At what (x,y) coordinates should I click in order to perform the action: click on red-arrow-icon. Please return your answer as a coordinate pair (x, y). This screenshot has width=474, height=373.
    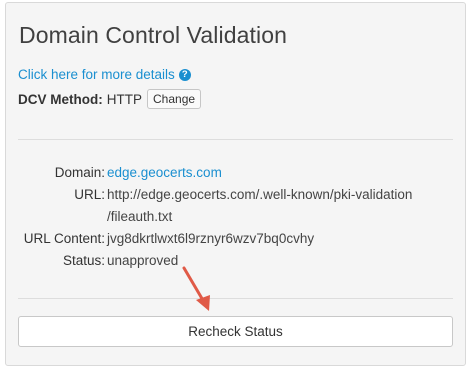
    Looking at the image, I should click on (196, 288).